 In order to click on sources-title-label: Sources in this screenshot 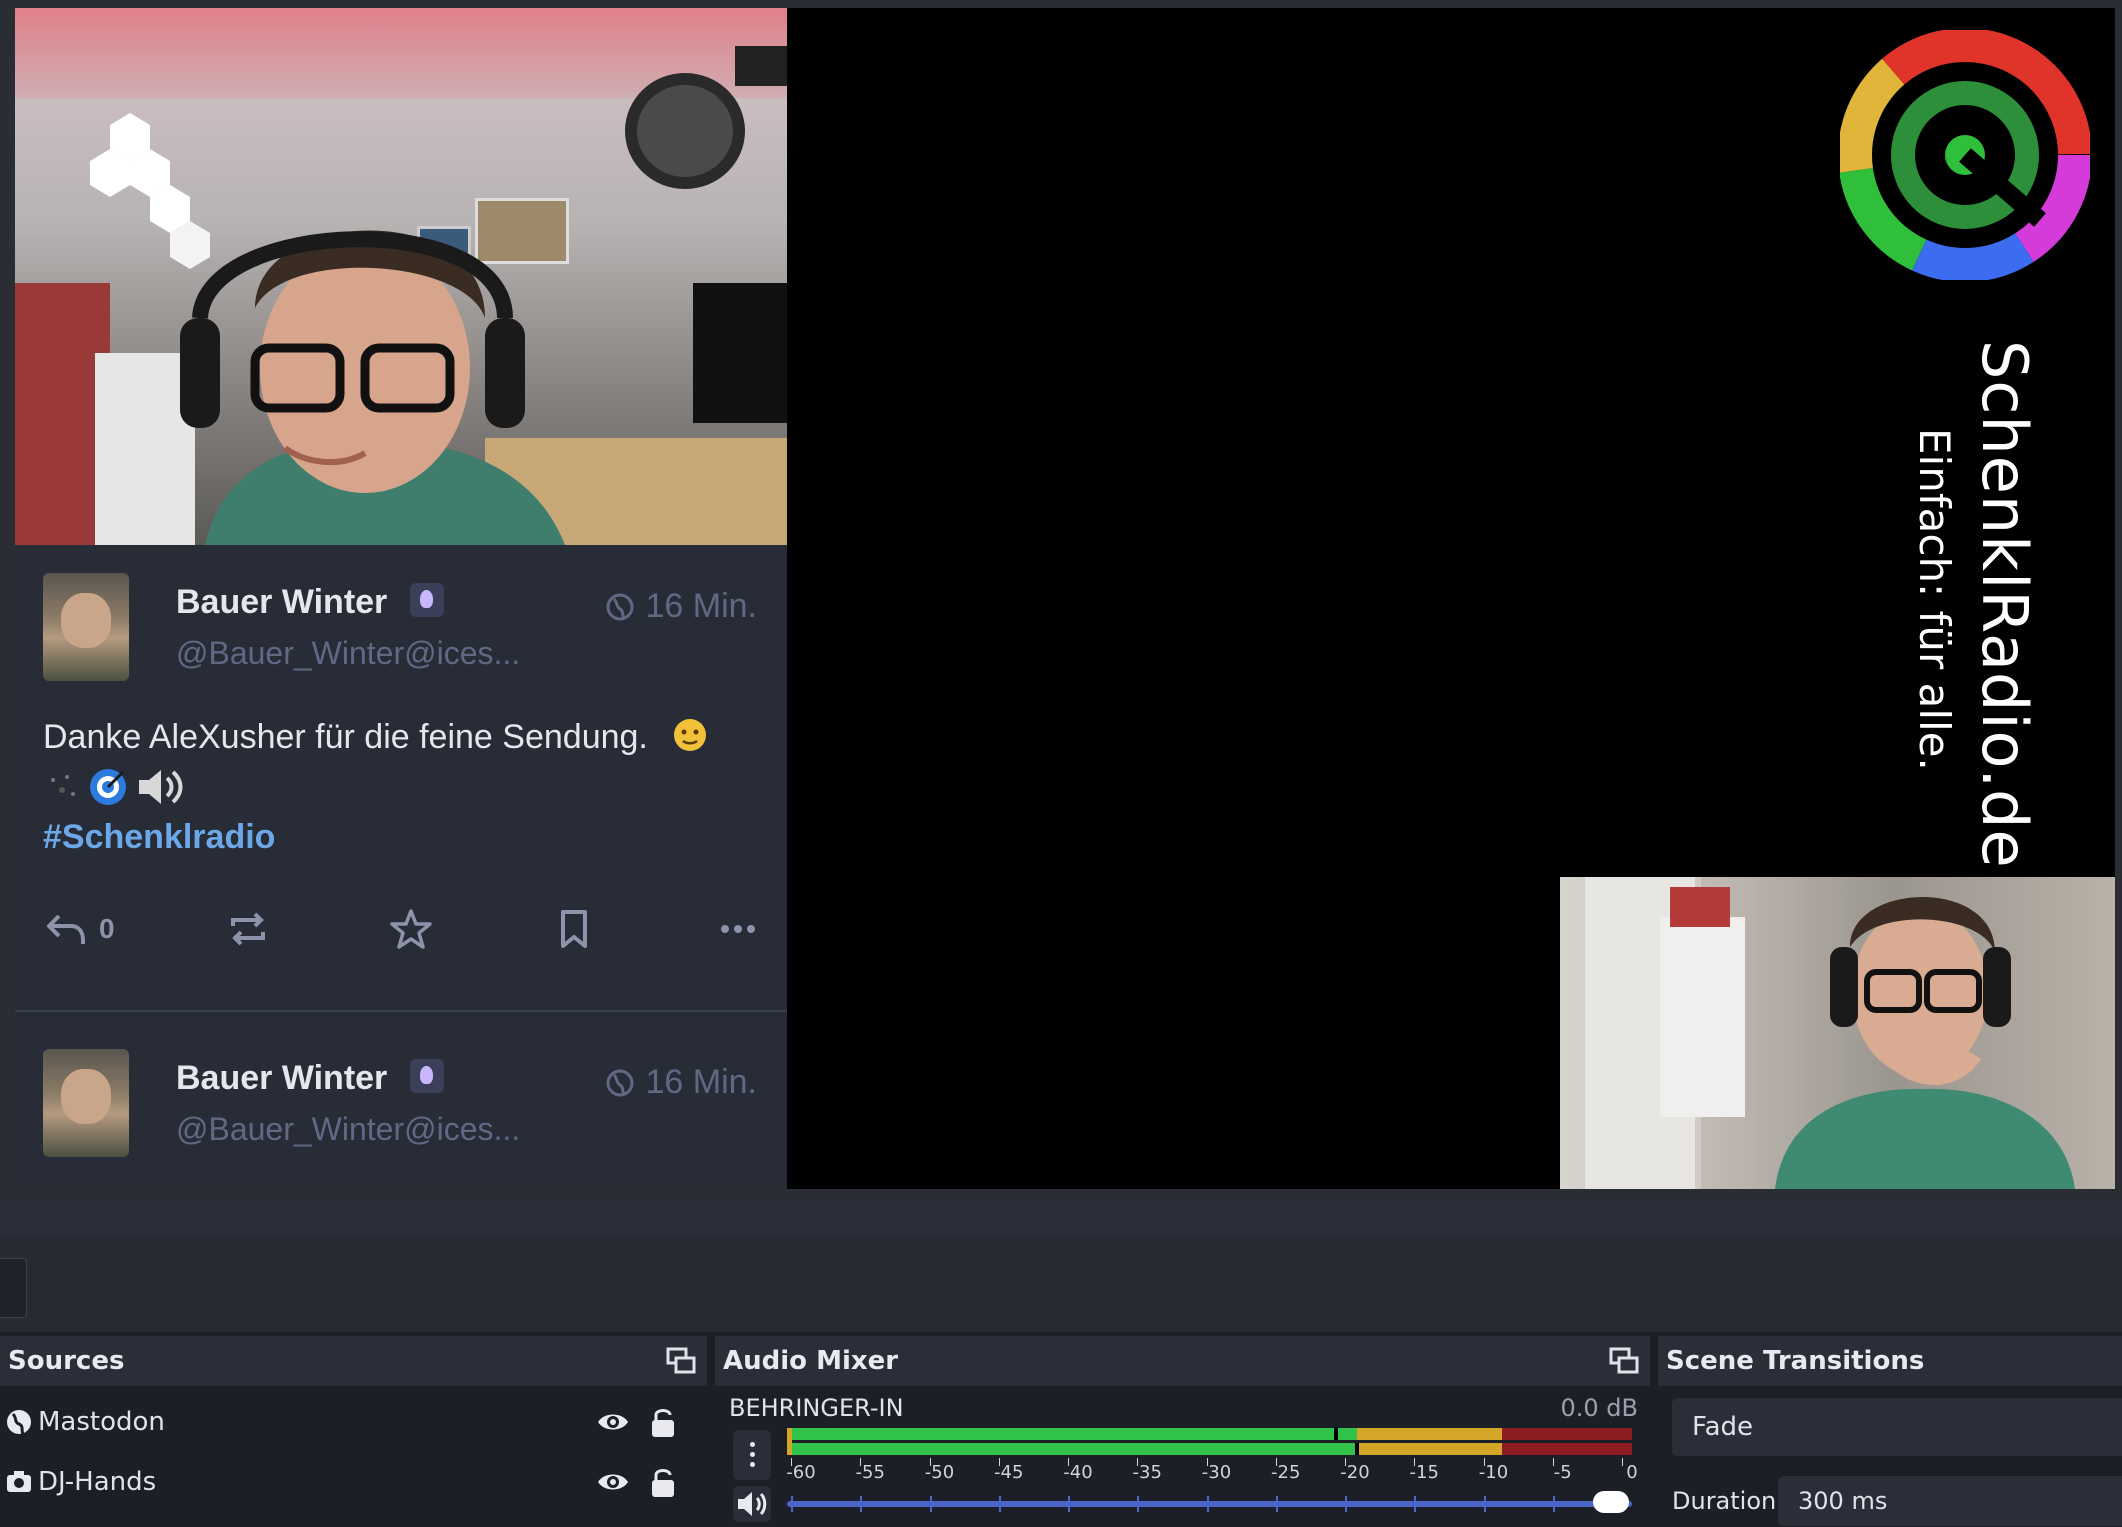, I will do `click(66, 1361)`.